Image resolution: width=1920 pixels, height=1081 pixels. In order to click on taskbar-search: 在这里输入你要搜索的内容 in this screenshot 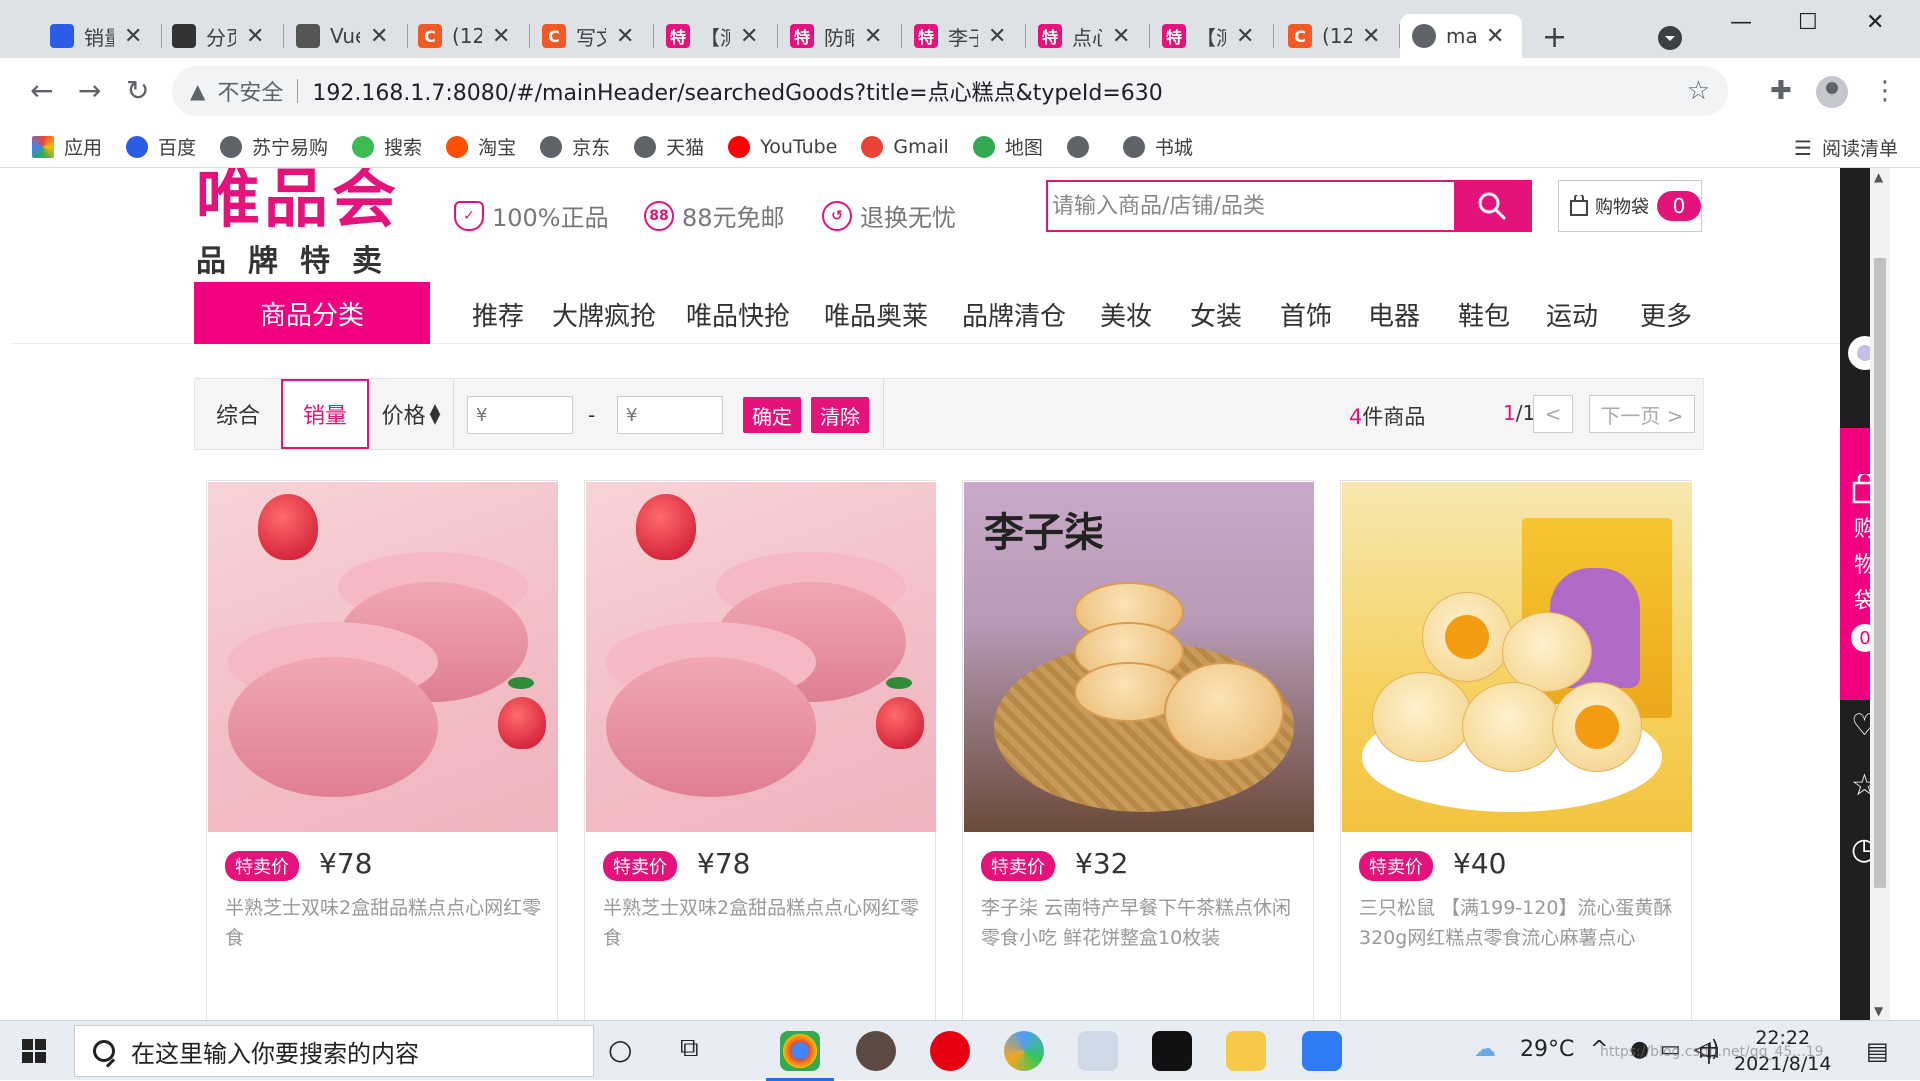, I will do `click(334, 1051)`.